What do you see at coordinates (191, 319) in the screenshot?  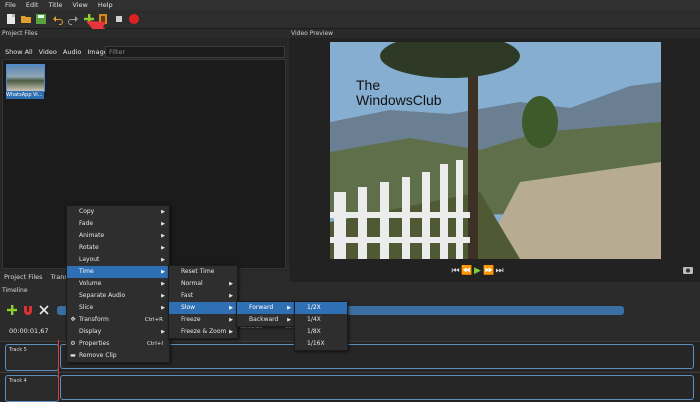 I see `menu-item-label: Freeze` at bounding box center [191, 319].